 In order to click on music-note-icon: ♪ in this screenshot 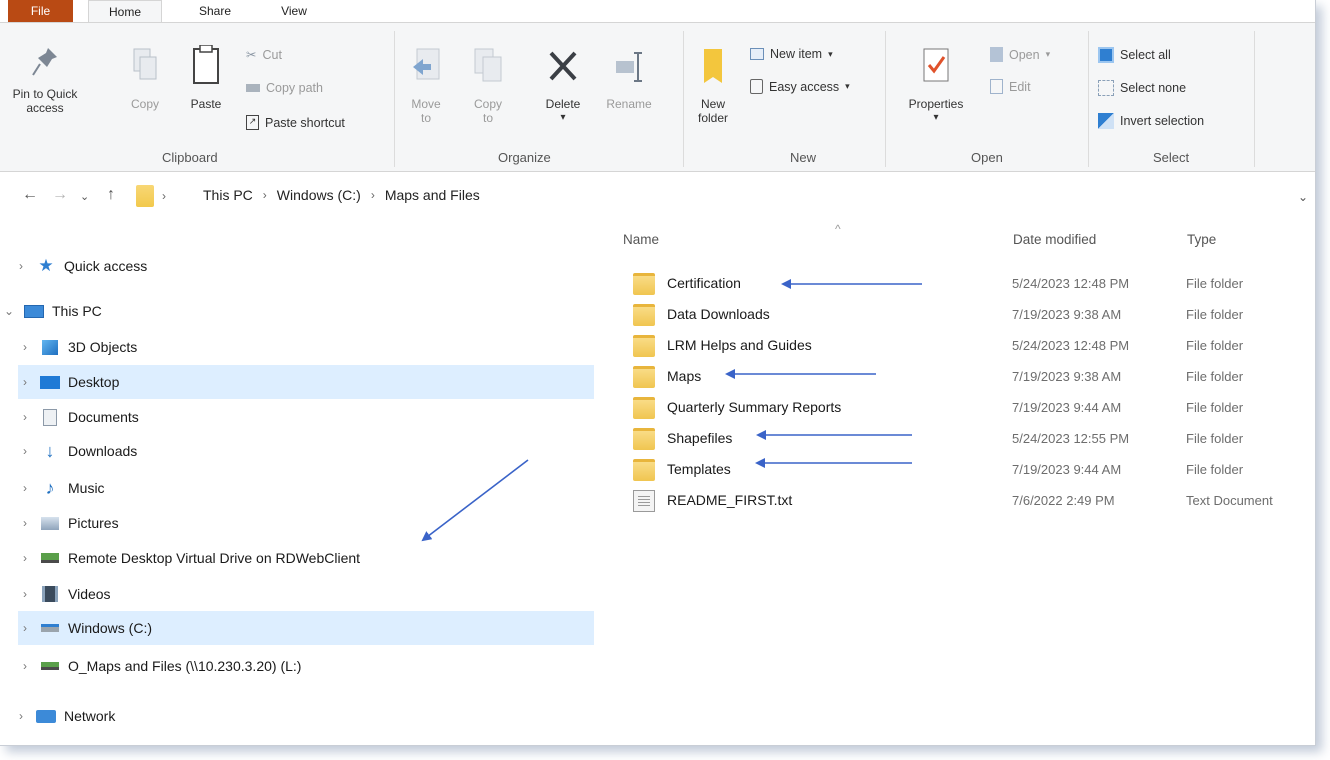, I will do `click(50, 487)`.